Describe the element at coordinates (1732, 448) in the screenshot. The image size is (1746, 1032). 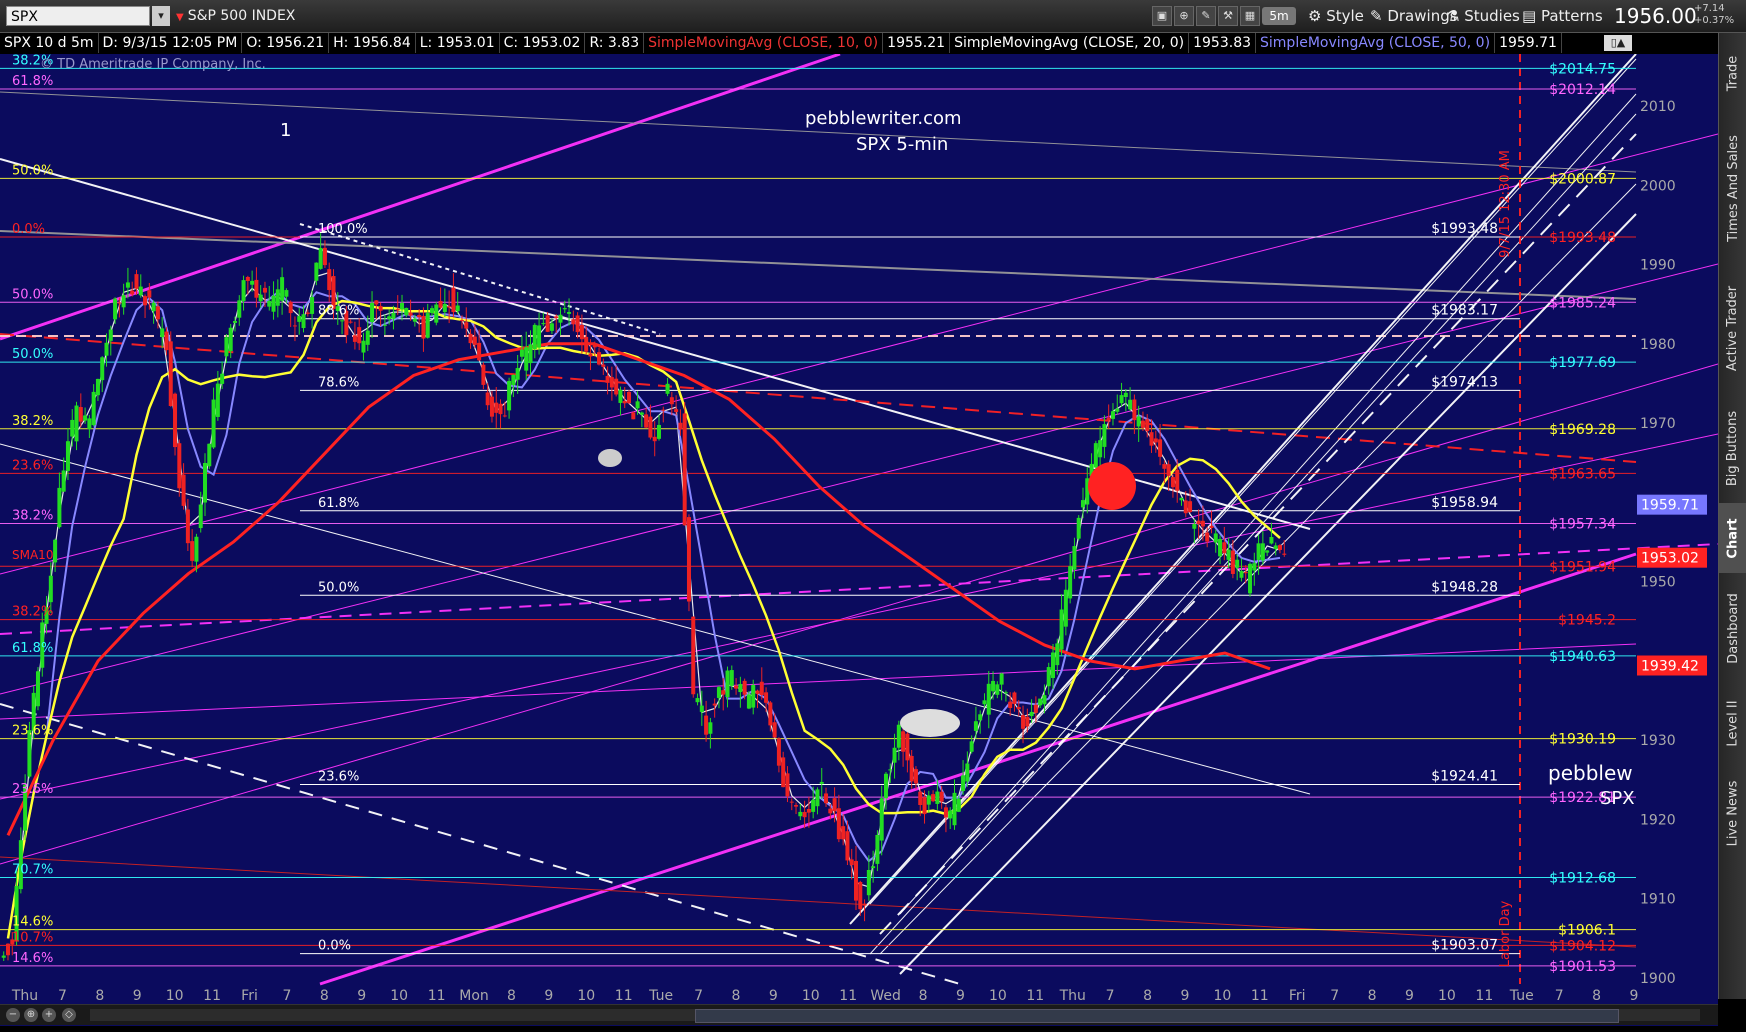
I see `sidebar-tab-big-buttons: Big Buttons` at that location.